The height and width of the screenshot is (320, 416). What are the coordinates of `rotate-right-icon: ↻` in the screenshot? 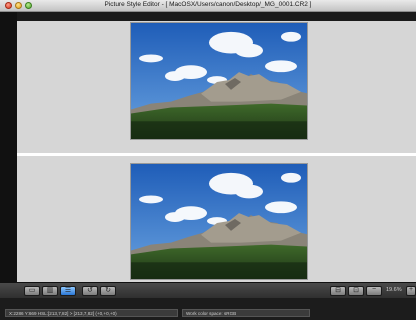 It's located at (108, 290).